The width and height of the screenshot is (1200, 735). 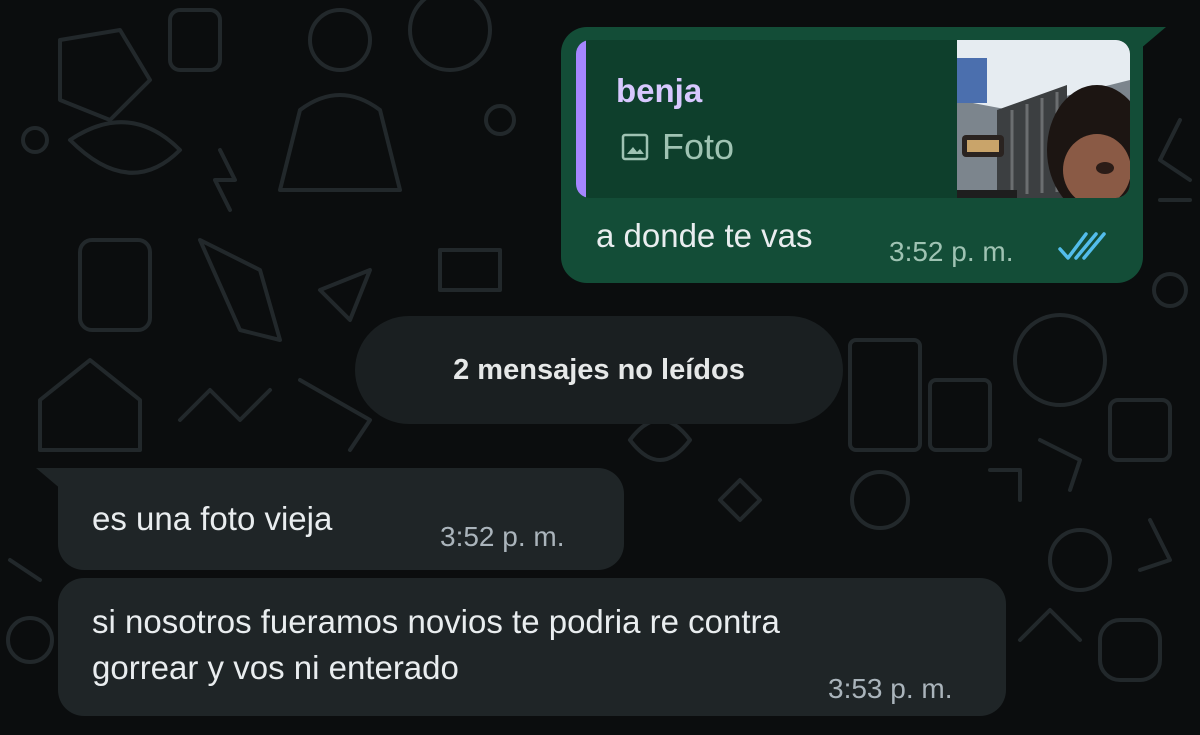 I want to click on quote-media-type: Foto, so click(x=677, y=147).